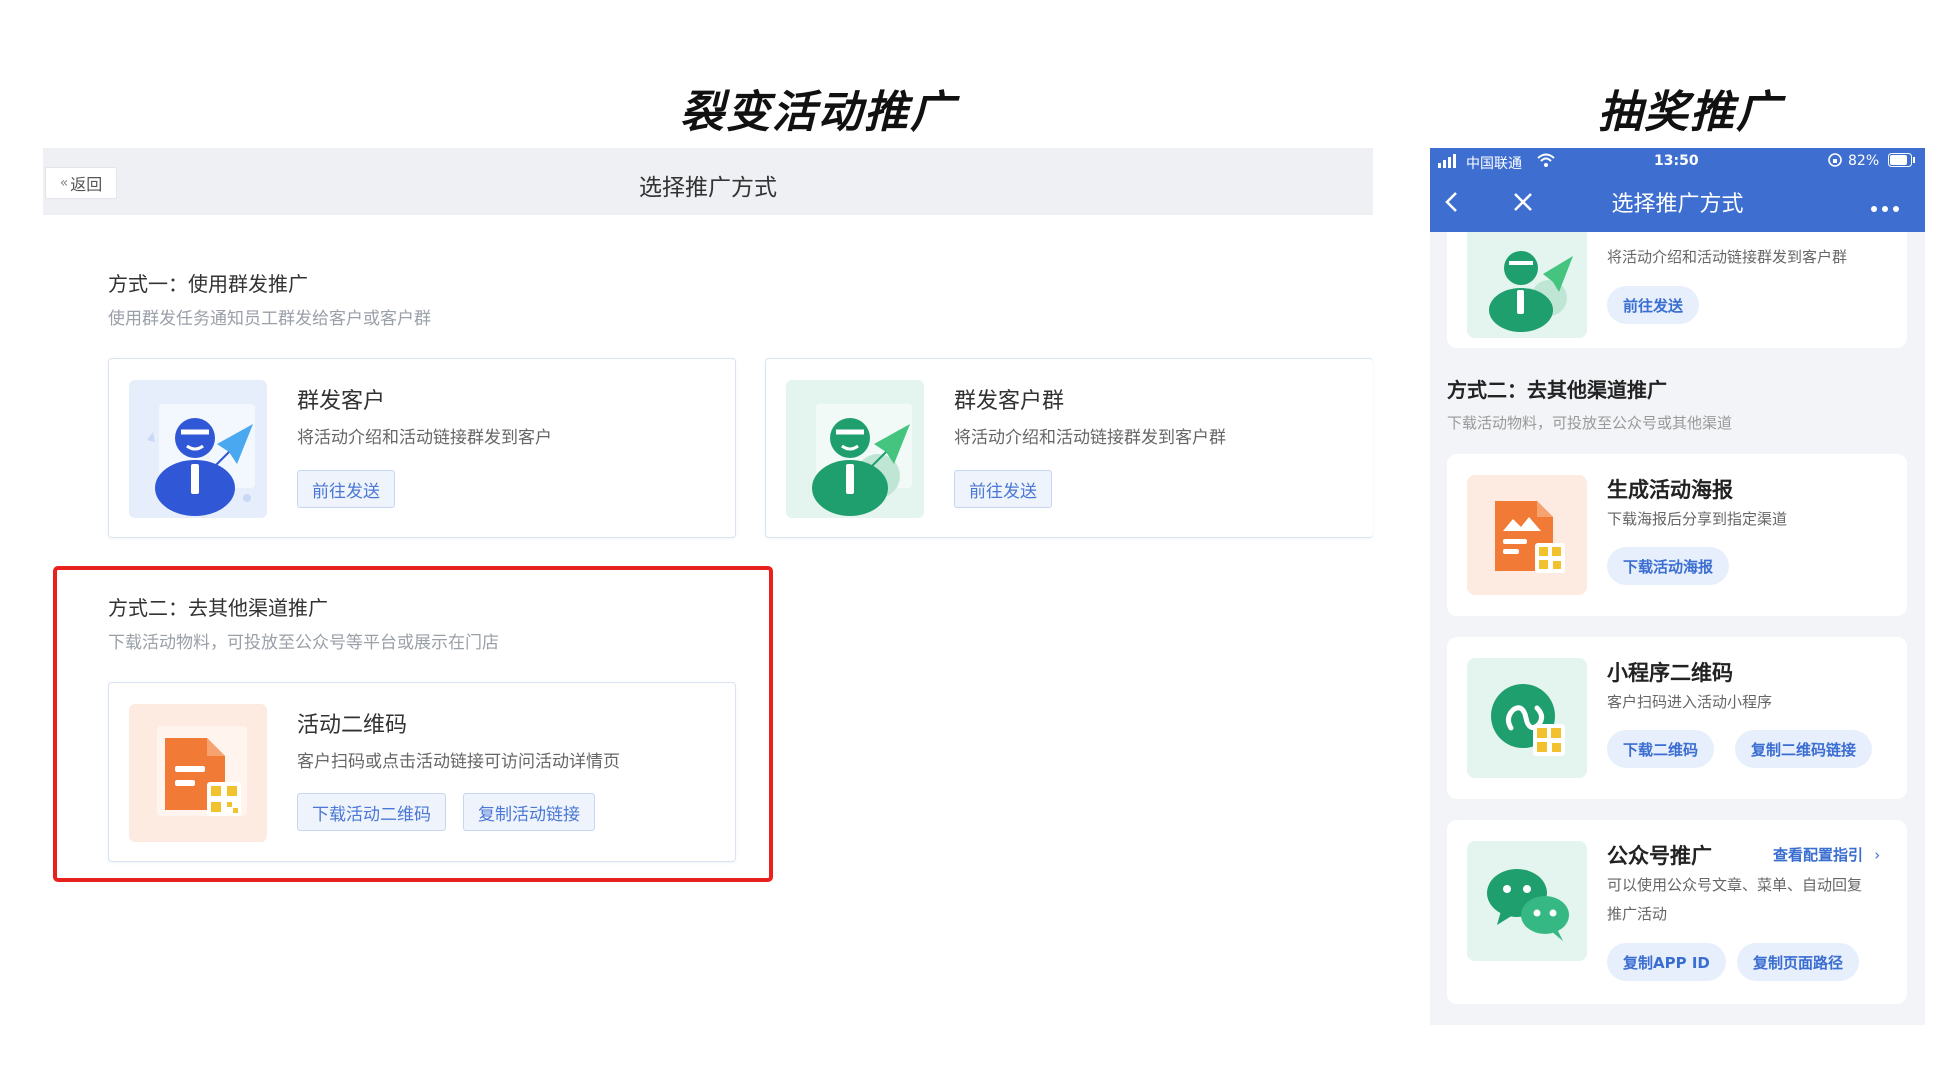 This screenshot has width=1960, height=1083. I want to click on card-title: 活动二维码, so click(352, 725).